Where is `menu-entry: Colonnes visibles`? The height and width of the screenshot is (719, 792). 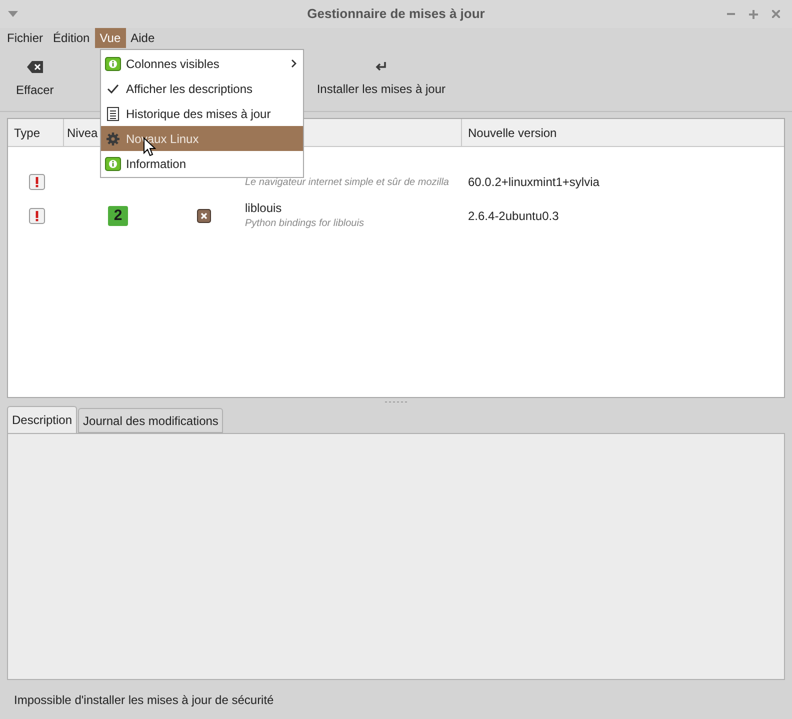
menu-entry: Colonnes visibles is located at coordinates (202, 63).